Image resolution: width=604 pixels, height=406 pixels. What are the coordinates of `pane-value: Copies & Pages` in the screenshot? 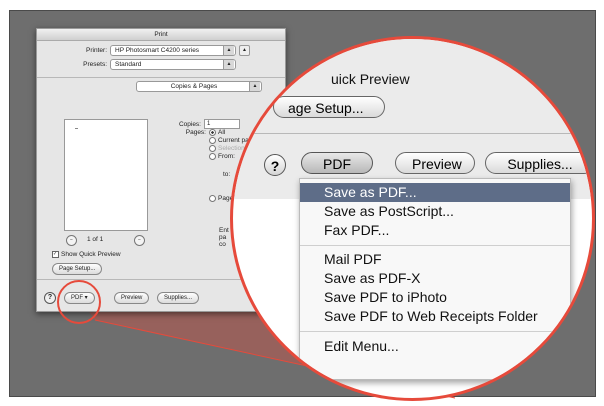 It's located at (194, 86).